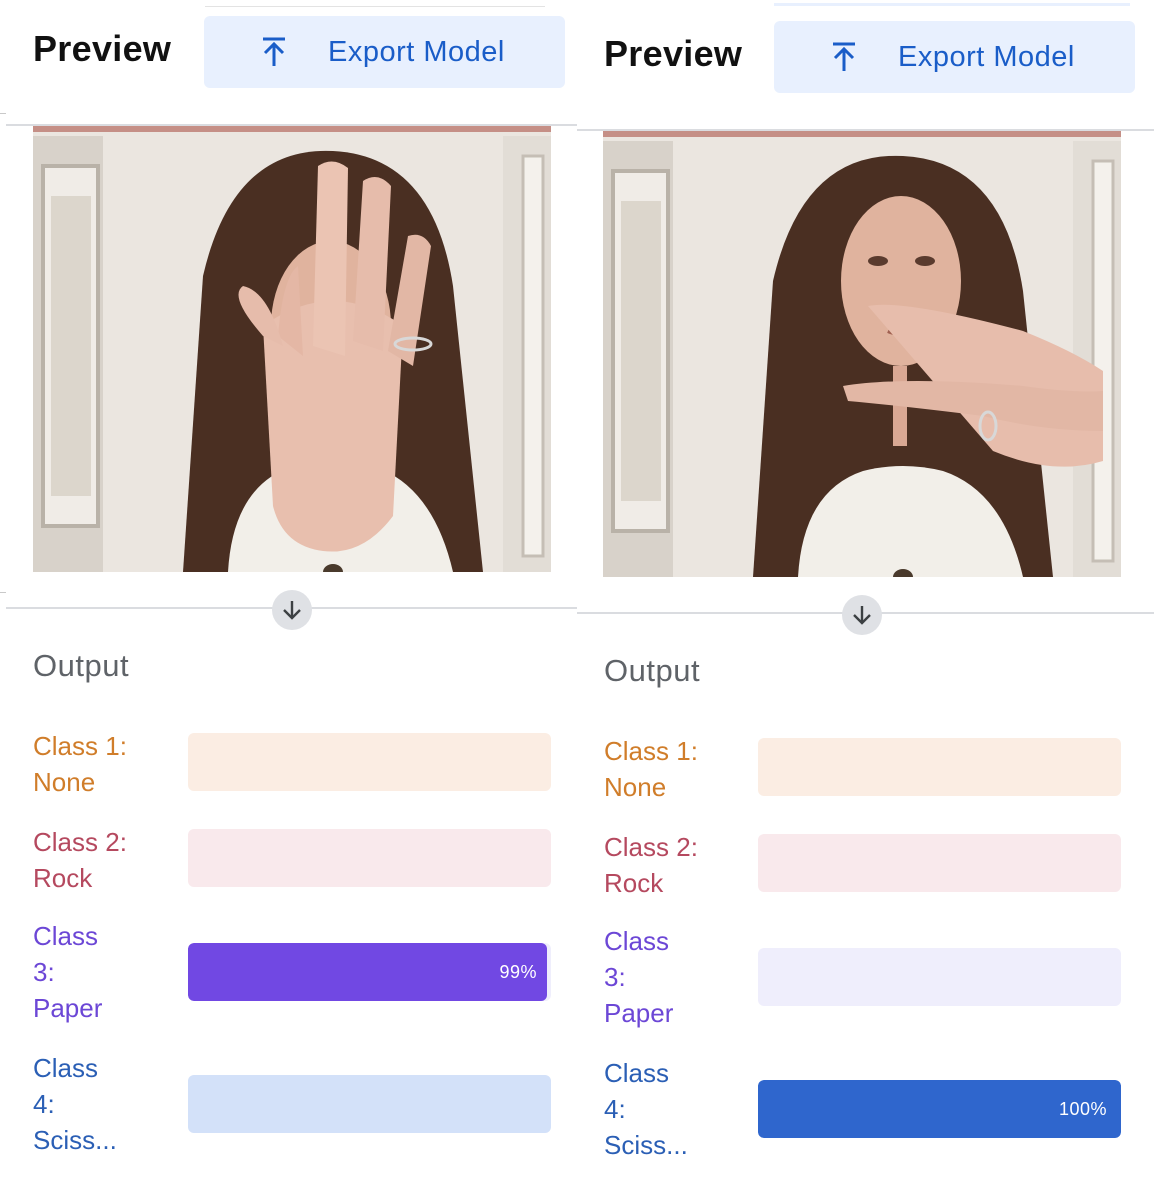  I want to click on class-bar-paper: 99%, so click(369, 972).